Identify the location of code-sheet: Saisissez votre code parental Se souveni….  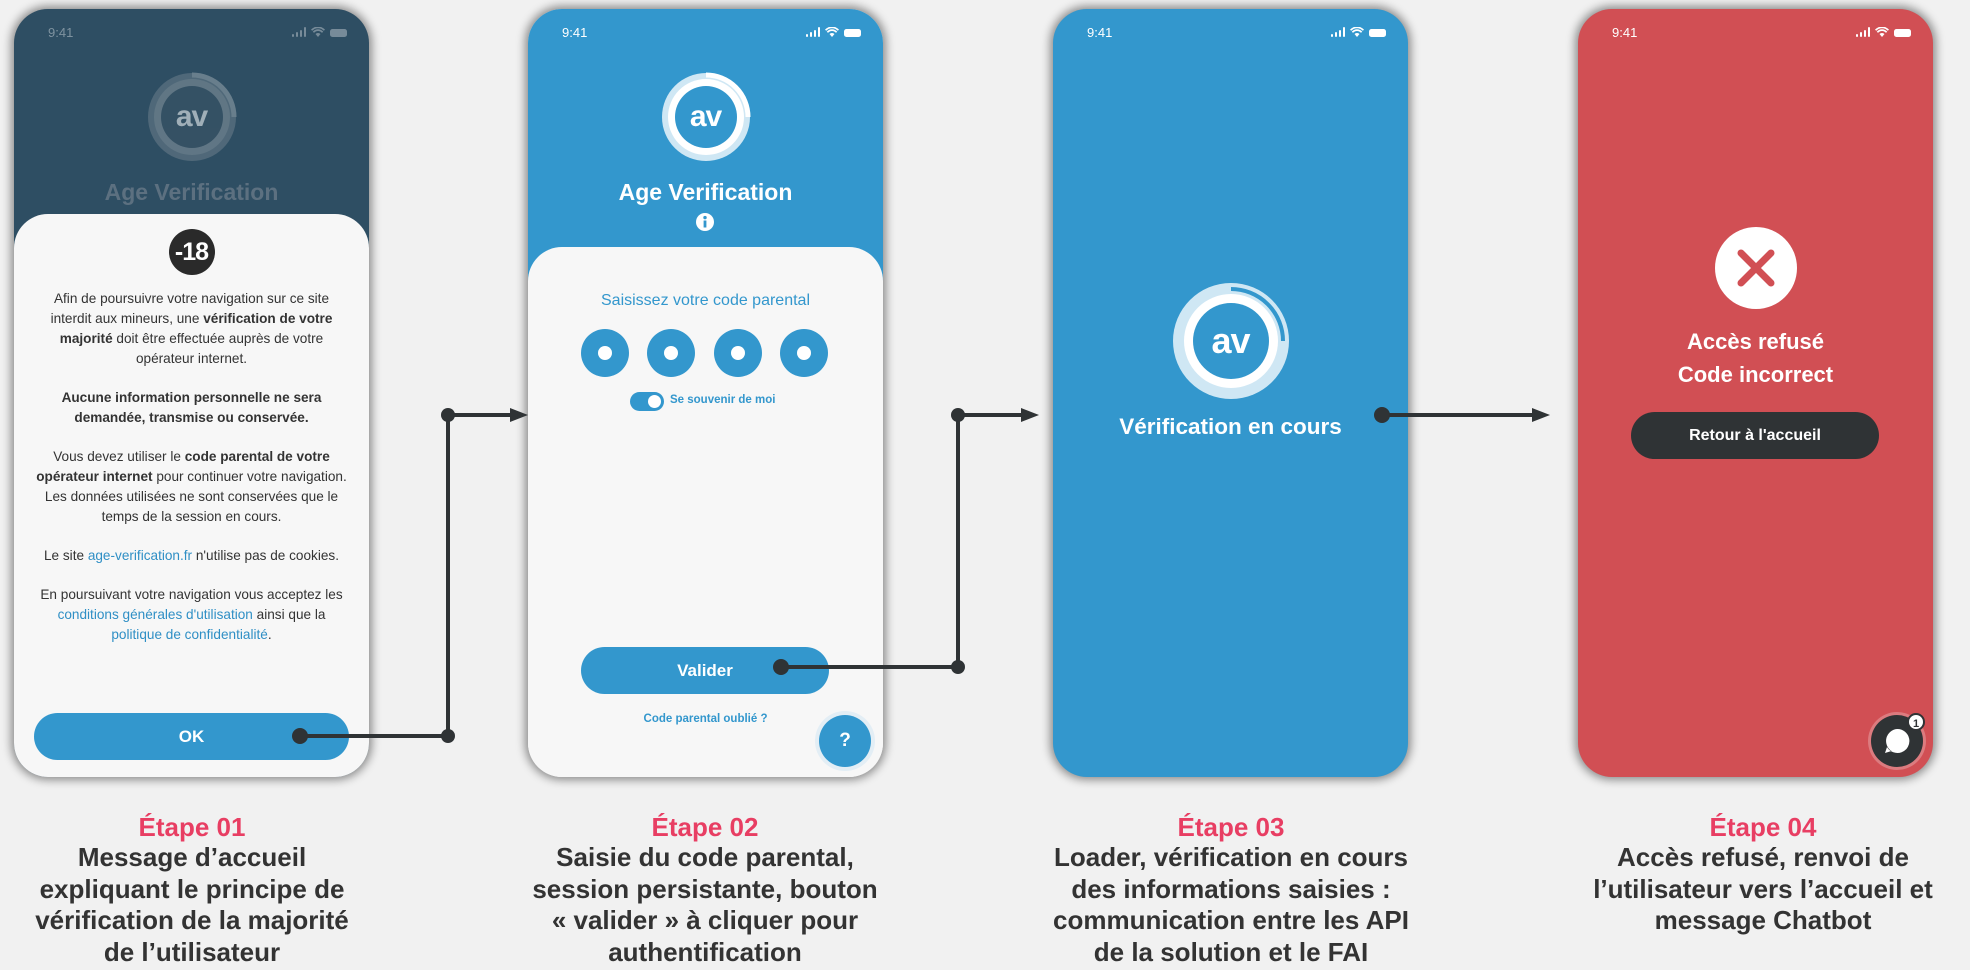
(705, 512).